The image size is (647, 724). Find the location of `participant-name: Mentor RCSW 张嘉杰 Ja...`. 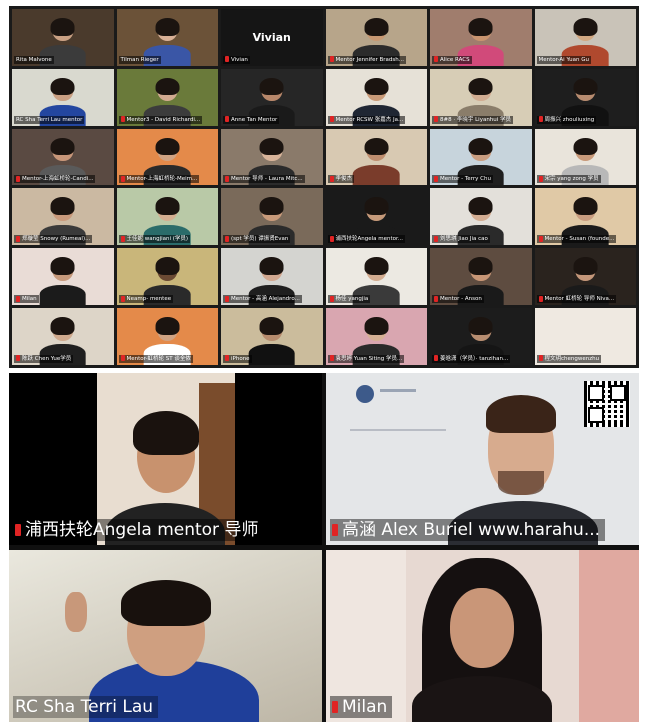

participant-name: Mentor RCSW 张嘉杰 Ja... is located at coordinates (369, 119).